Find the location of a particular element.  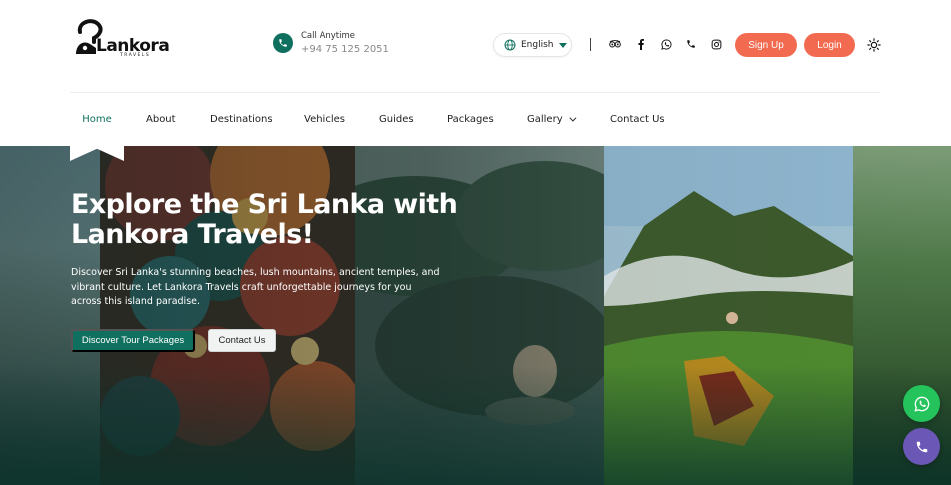

call-label: Call Anytime is located at coordinates (328, 36).